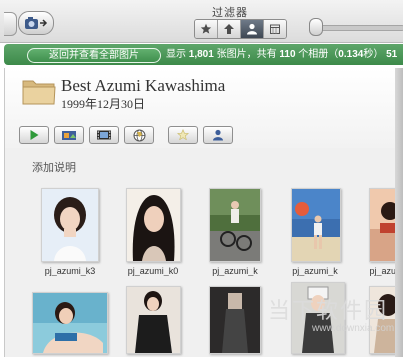 The height and width of the screenshot is (358, 403). I want to click on status-suffix: 个相册（, so click(318, 54).